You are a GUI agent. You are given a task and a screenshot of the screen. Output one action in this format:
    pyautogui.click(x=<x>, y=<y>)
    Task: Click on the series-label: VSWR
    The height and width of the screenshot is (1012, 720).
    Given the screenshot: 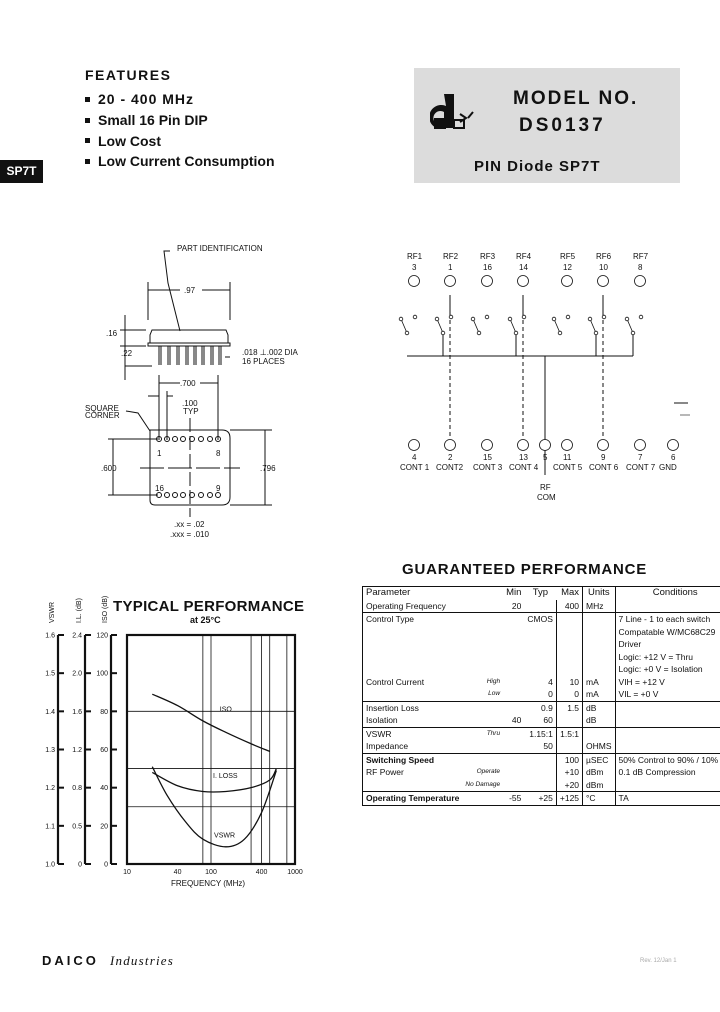 What is the action you would take?
    pyautogui.click(x=224, y=835)
    